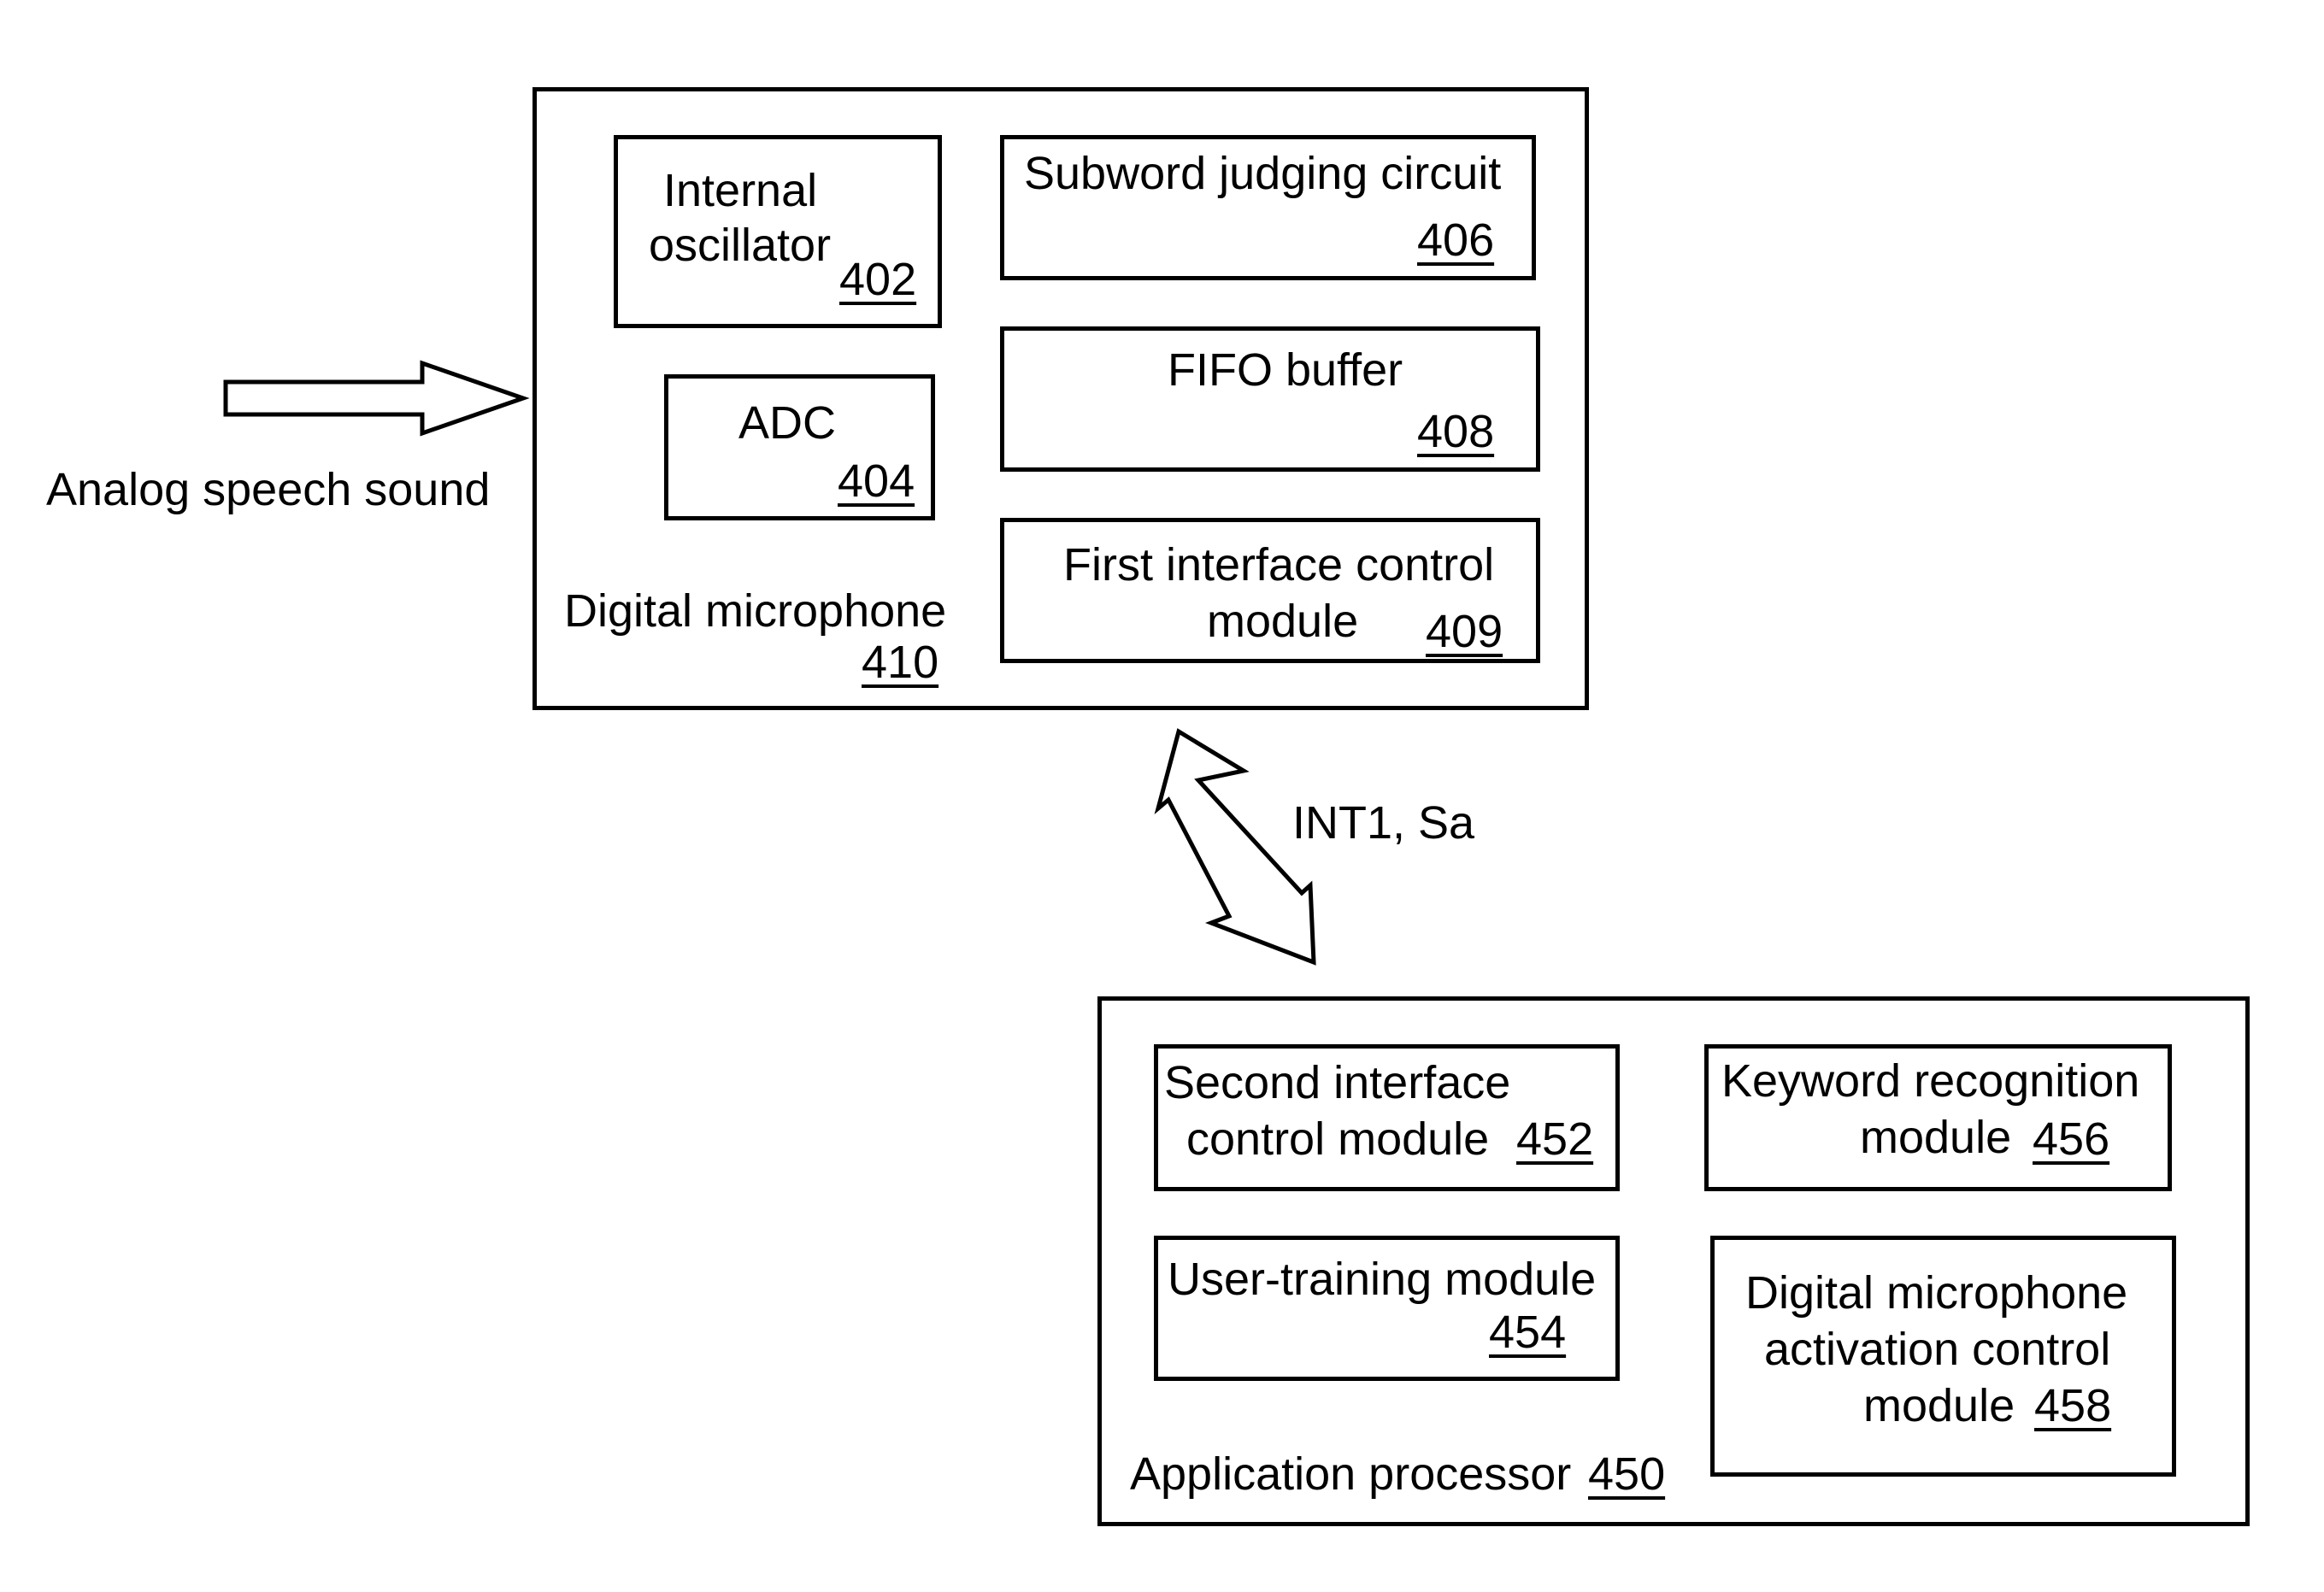 The image size is (2324, 1592). What do you see at coordinates (1930, 1081) in the screenshot?
I see `keyword-recognition-module-label-line1: Keyword recognition` at bounding box center [1930, 1081].